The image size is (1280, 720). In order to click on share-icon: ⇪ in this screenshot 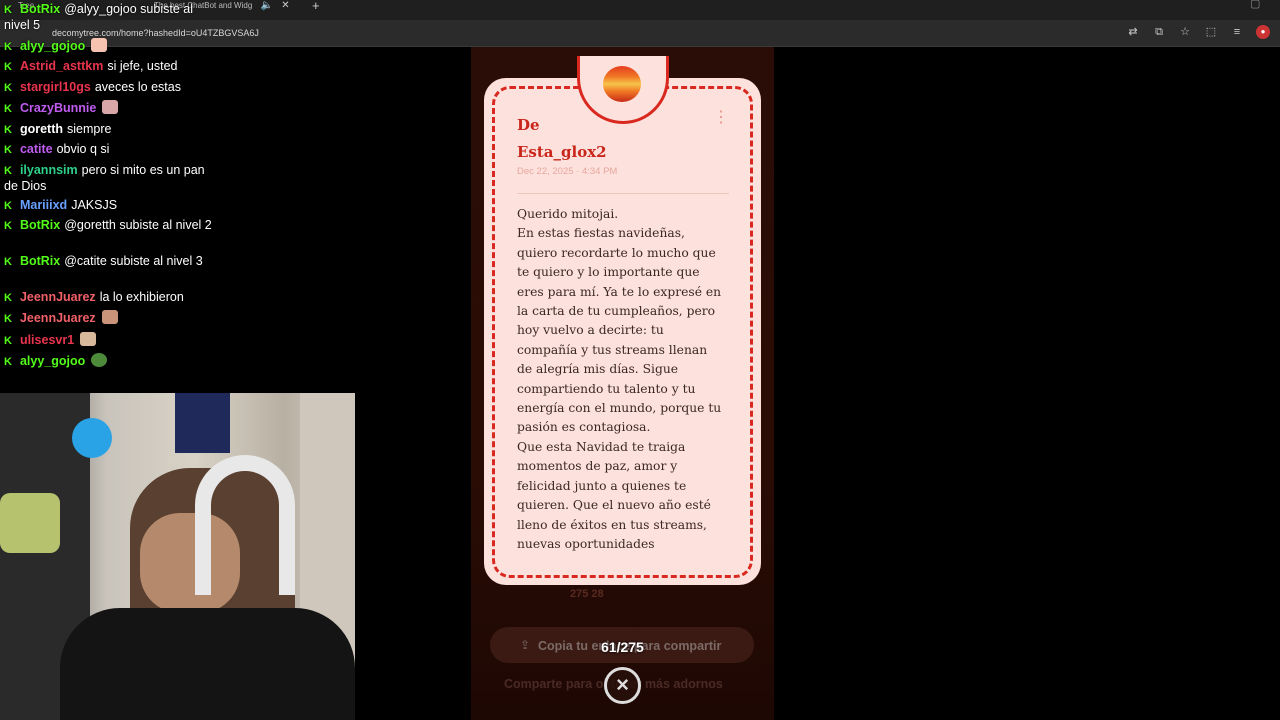, I will do `click(525, 645)`.